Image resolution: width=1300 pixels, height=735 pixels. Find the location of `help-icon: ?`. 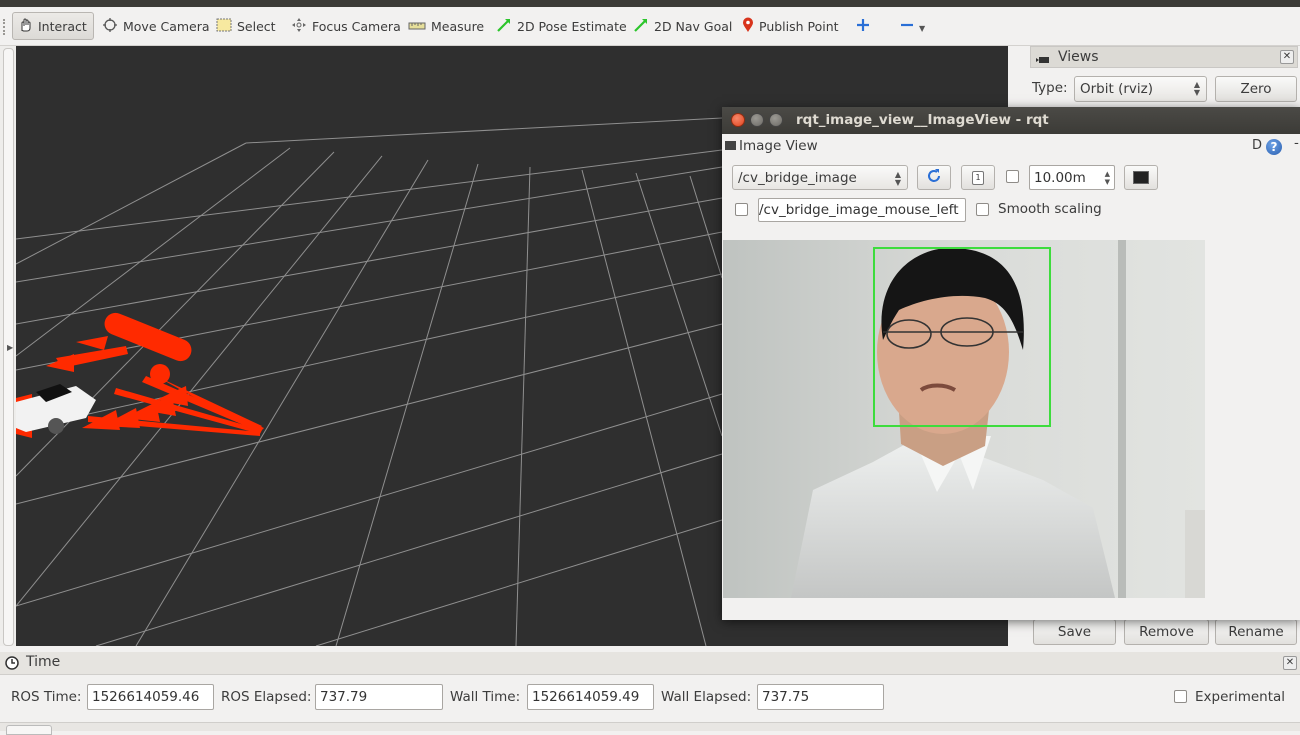

help-icon: ? is located at coordinates (1274, 147).